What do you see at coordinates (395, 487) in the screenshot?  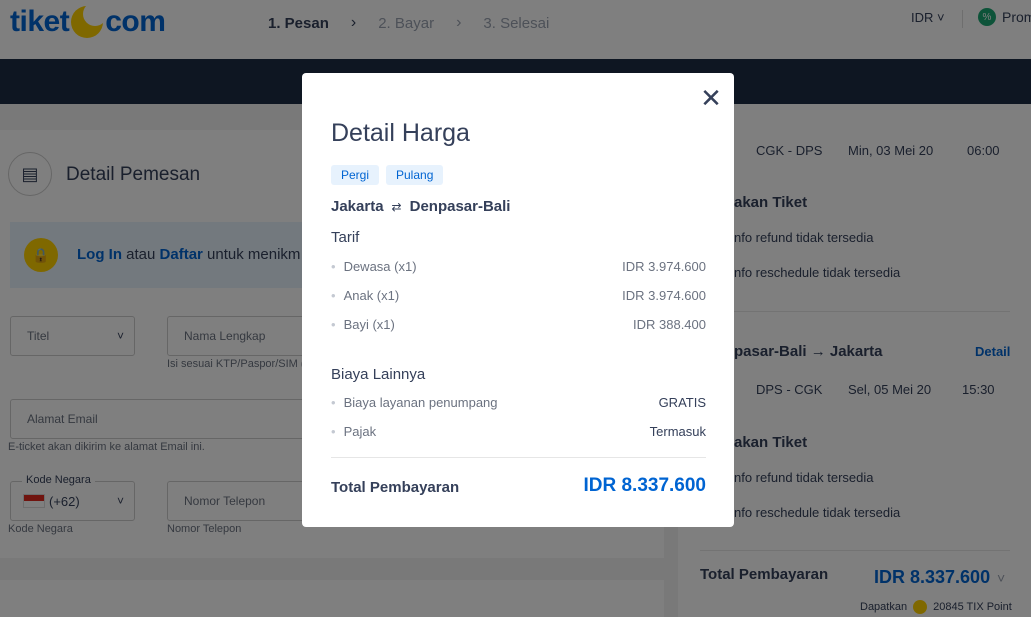 I see `total-label: Total Pembayaran` at bounding box center [395, 487].